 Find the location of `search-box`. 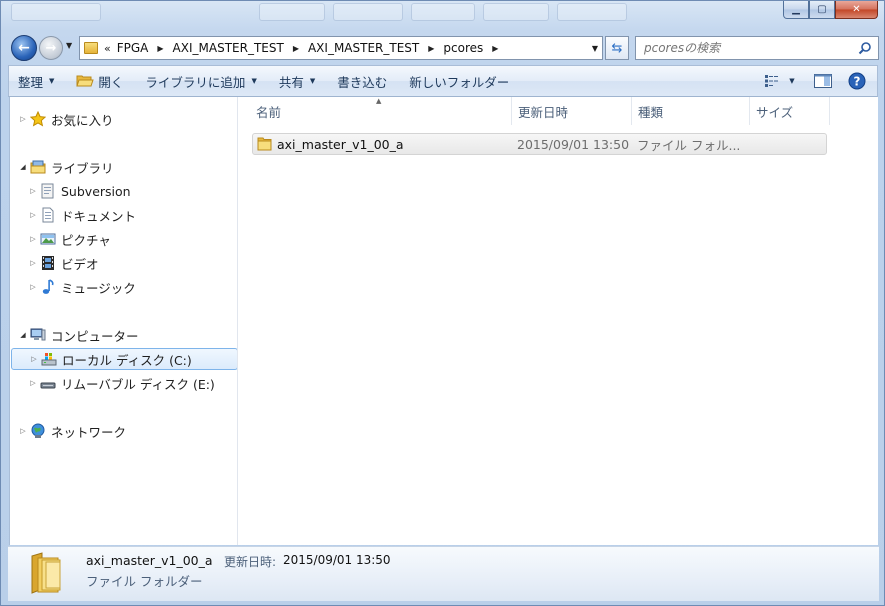

search-box is located at coordinates (757, 48).